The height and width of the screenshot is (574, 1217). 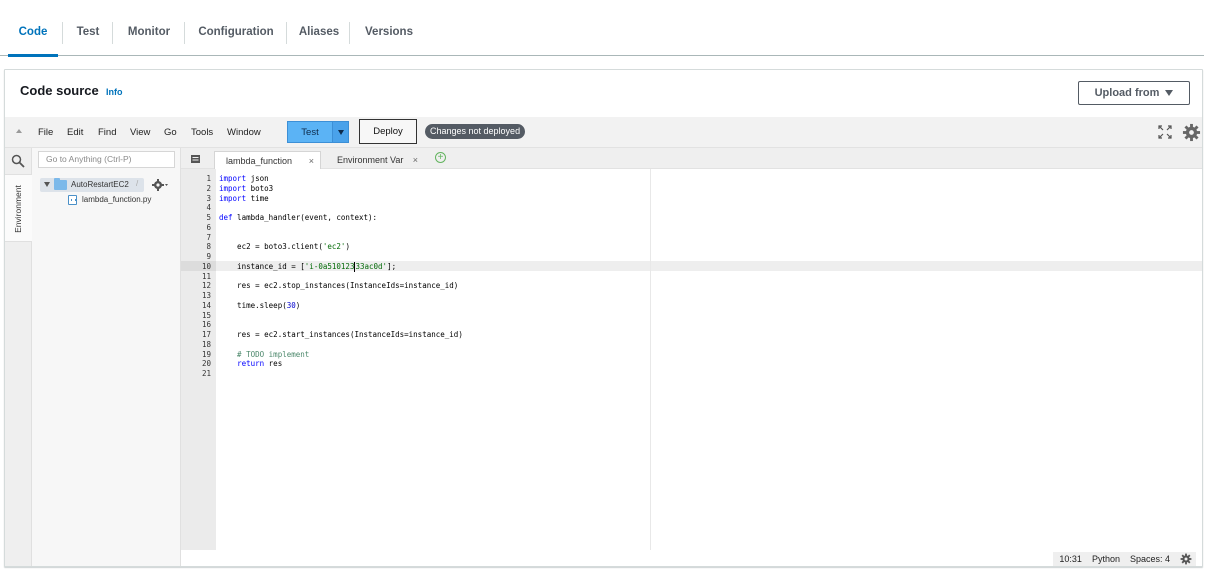 I want to click on folder-icon, so click(x=60, y=184).